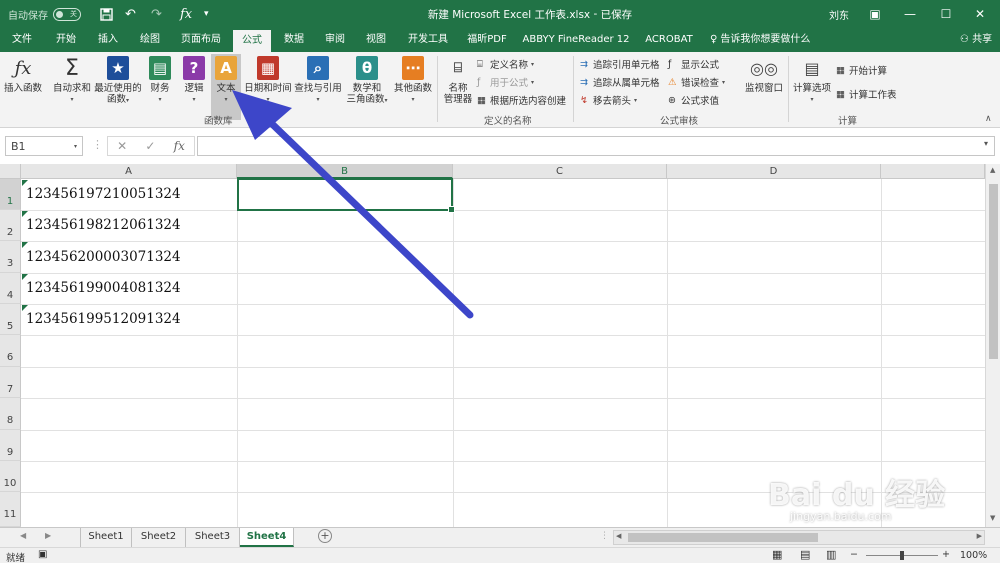  I want to click on add-sheet-icon: +, so click(325, 536).